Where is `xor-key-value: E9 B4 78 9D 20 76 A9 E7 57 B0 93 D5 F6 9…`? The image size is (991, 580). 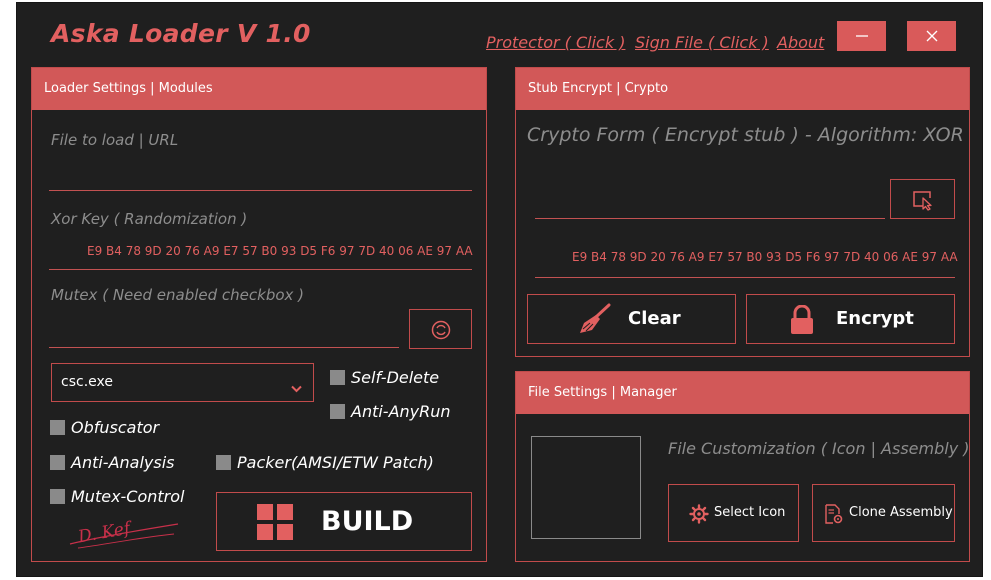
xor-key-value: E9 B4 78 9D 20 76 A9 E7 57 B0 93 D5 F6 9… is located at coordinates (280, 251).